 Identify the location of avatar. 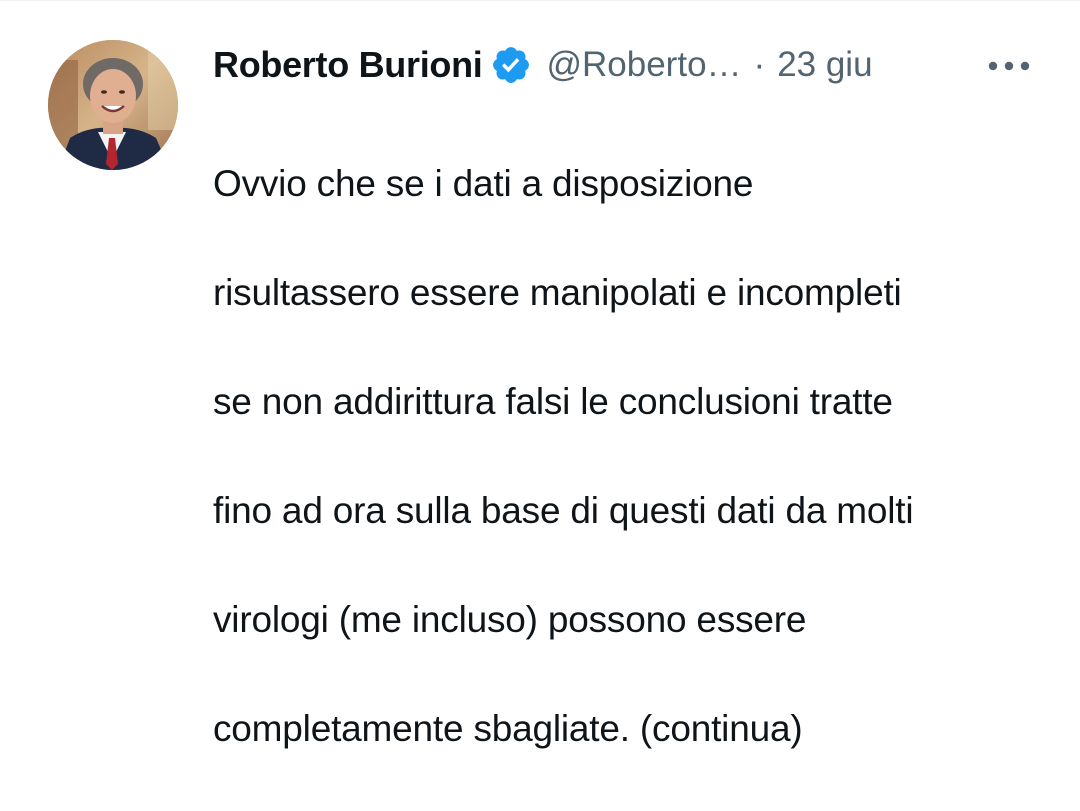
(113, 105).